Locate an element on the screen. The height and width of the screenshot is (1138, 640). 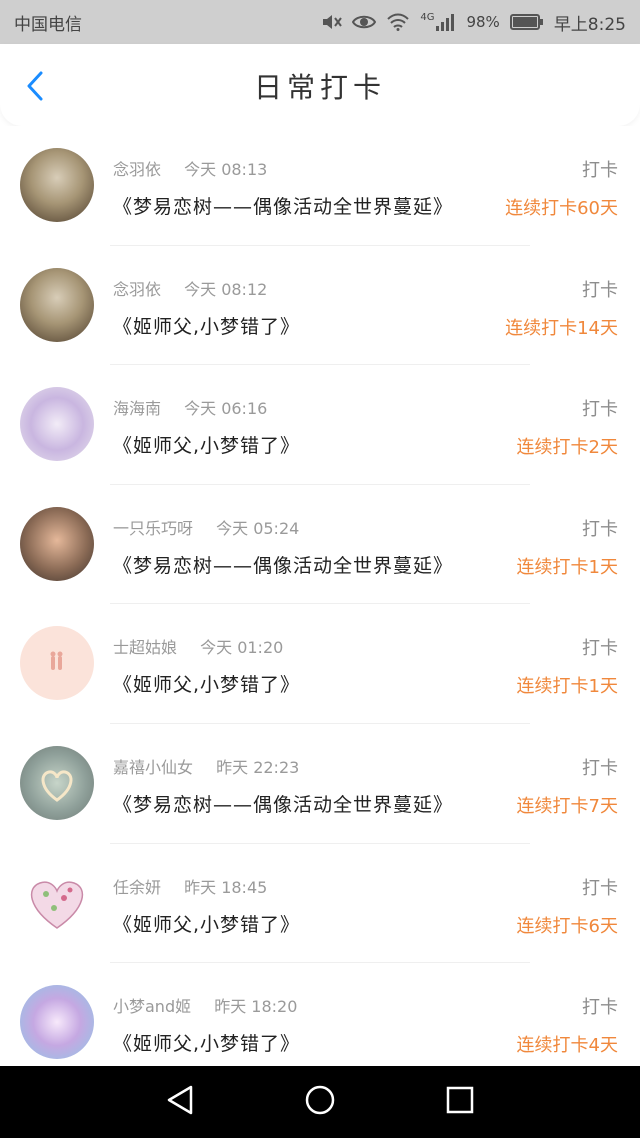
checkin-meta: 小梦and姬 昨天 18:20 is located at coordinates (205, 1005).